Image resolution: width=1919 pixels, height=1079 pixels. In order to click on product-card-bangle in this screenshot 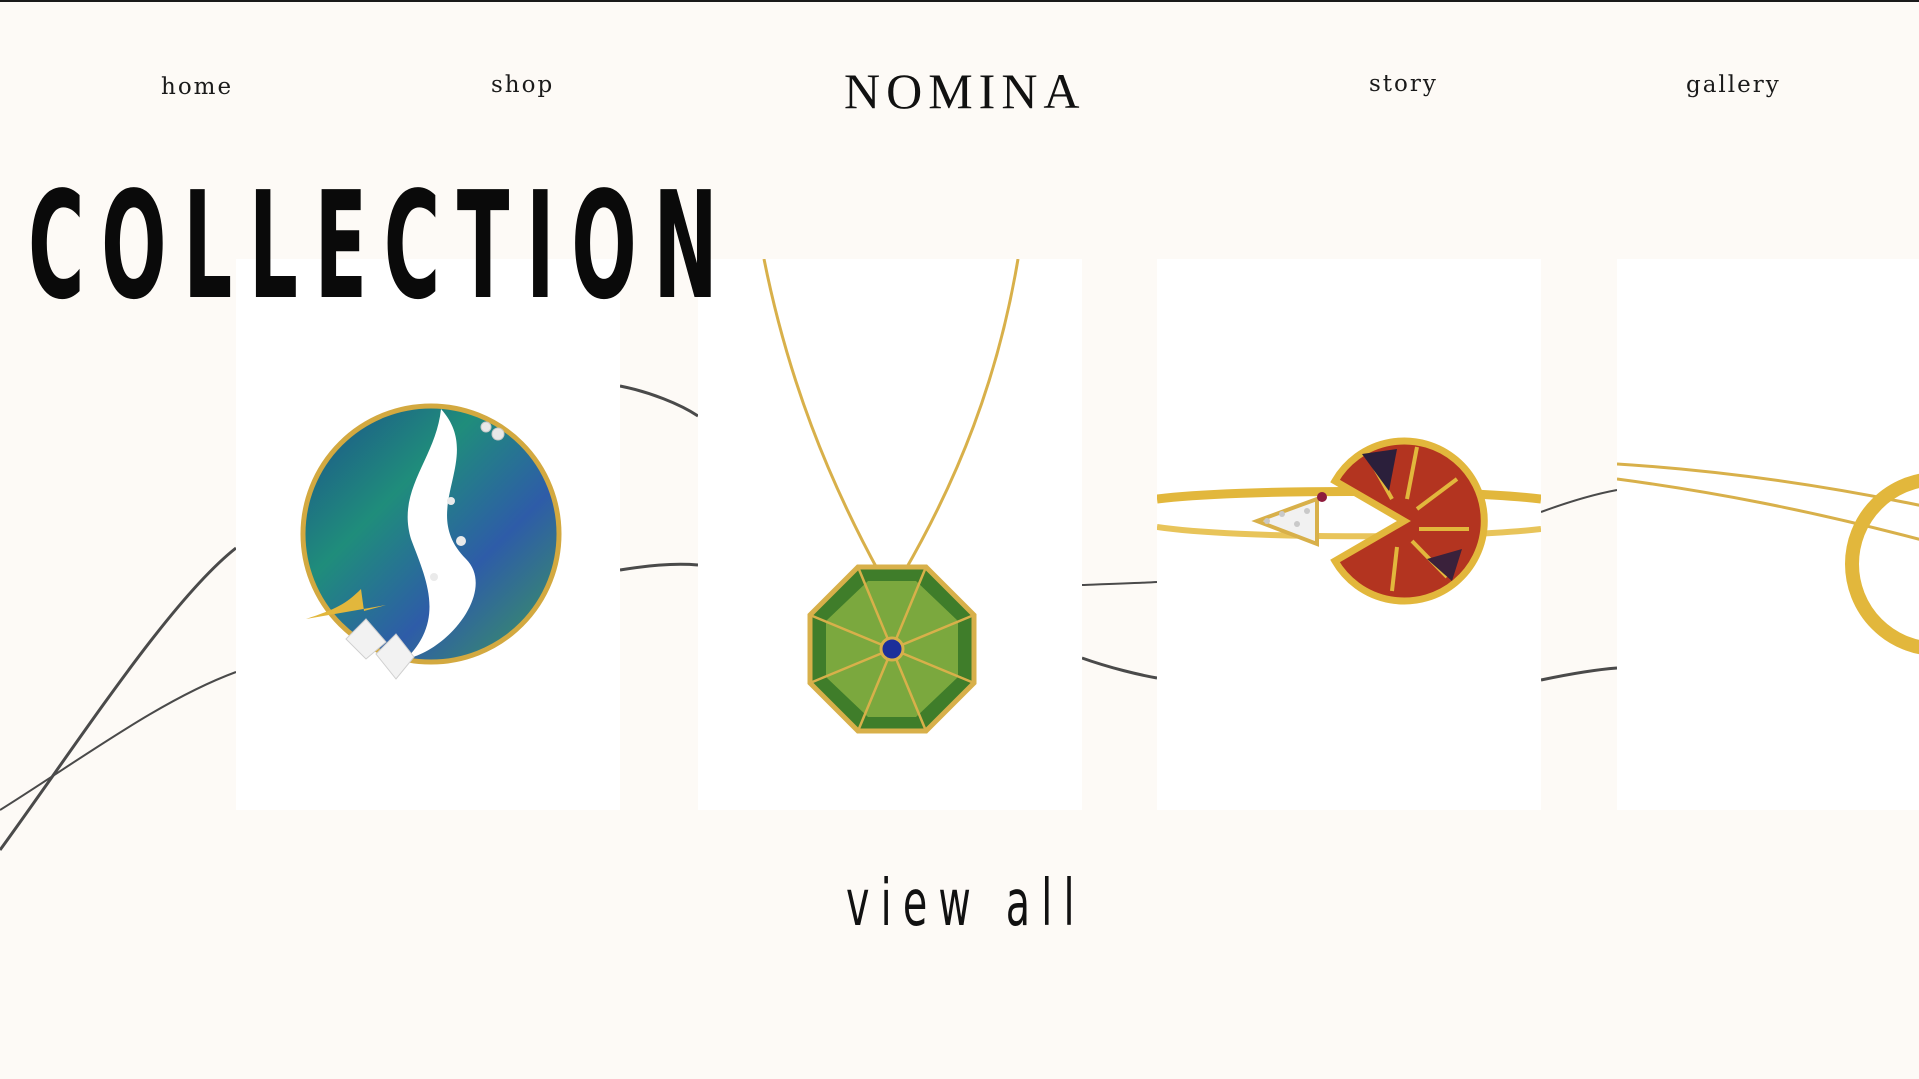, I will do `click(1349, 534)`.